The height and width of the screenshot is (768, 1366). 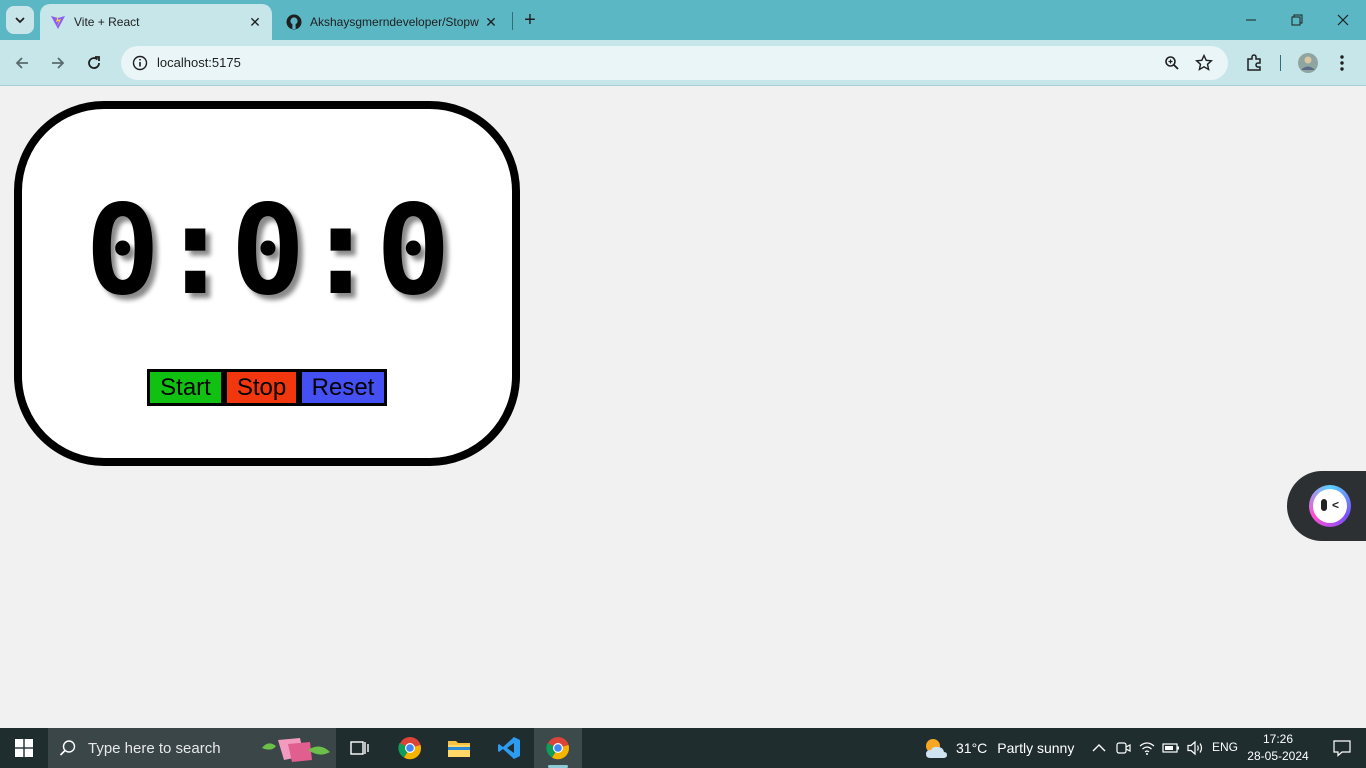 I want to click on tab-vite-react: Vite + React ✕, so click(x=156, y=22).